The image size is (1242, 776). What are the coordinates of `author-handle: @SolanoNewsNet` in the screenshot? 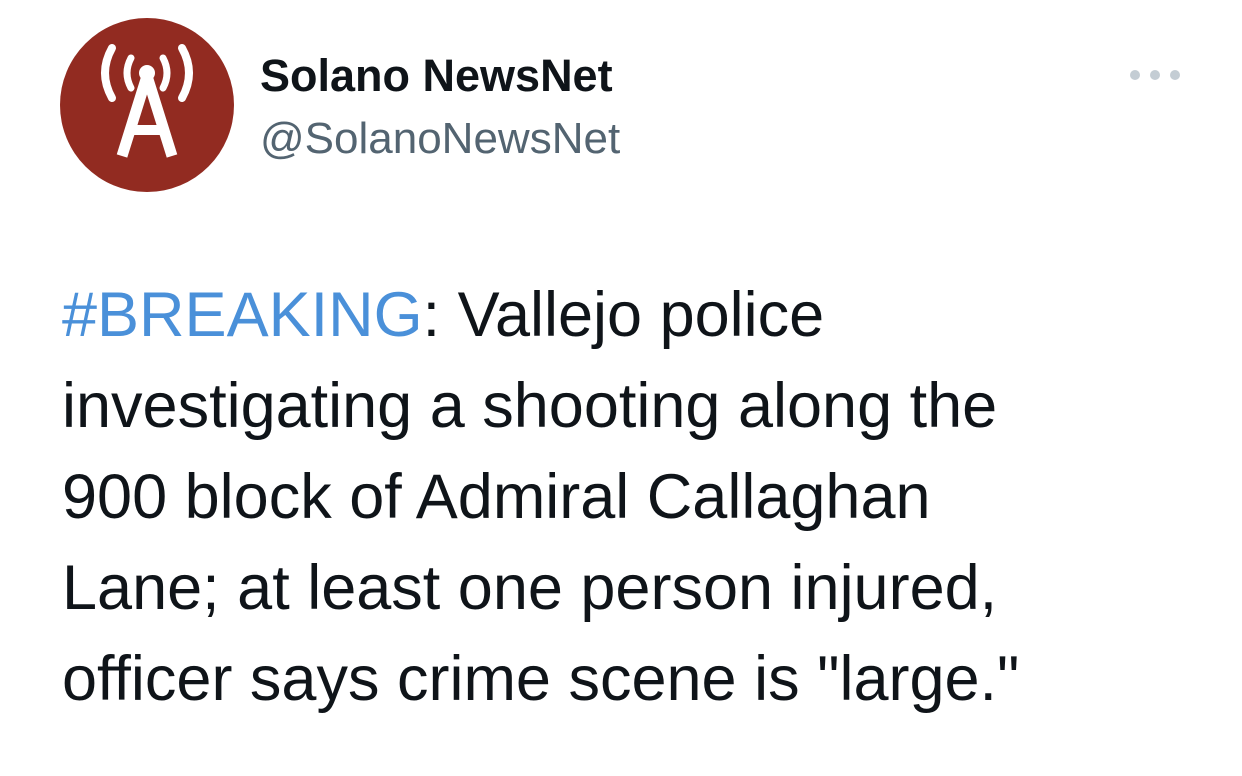 It's located at (440, 139).